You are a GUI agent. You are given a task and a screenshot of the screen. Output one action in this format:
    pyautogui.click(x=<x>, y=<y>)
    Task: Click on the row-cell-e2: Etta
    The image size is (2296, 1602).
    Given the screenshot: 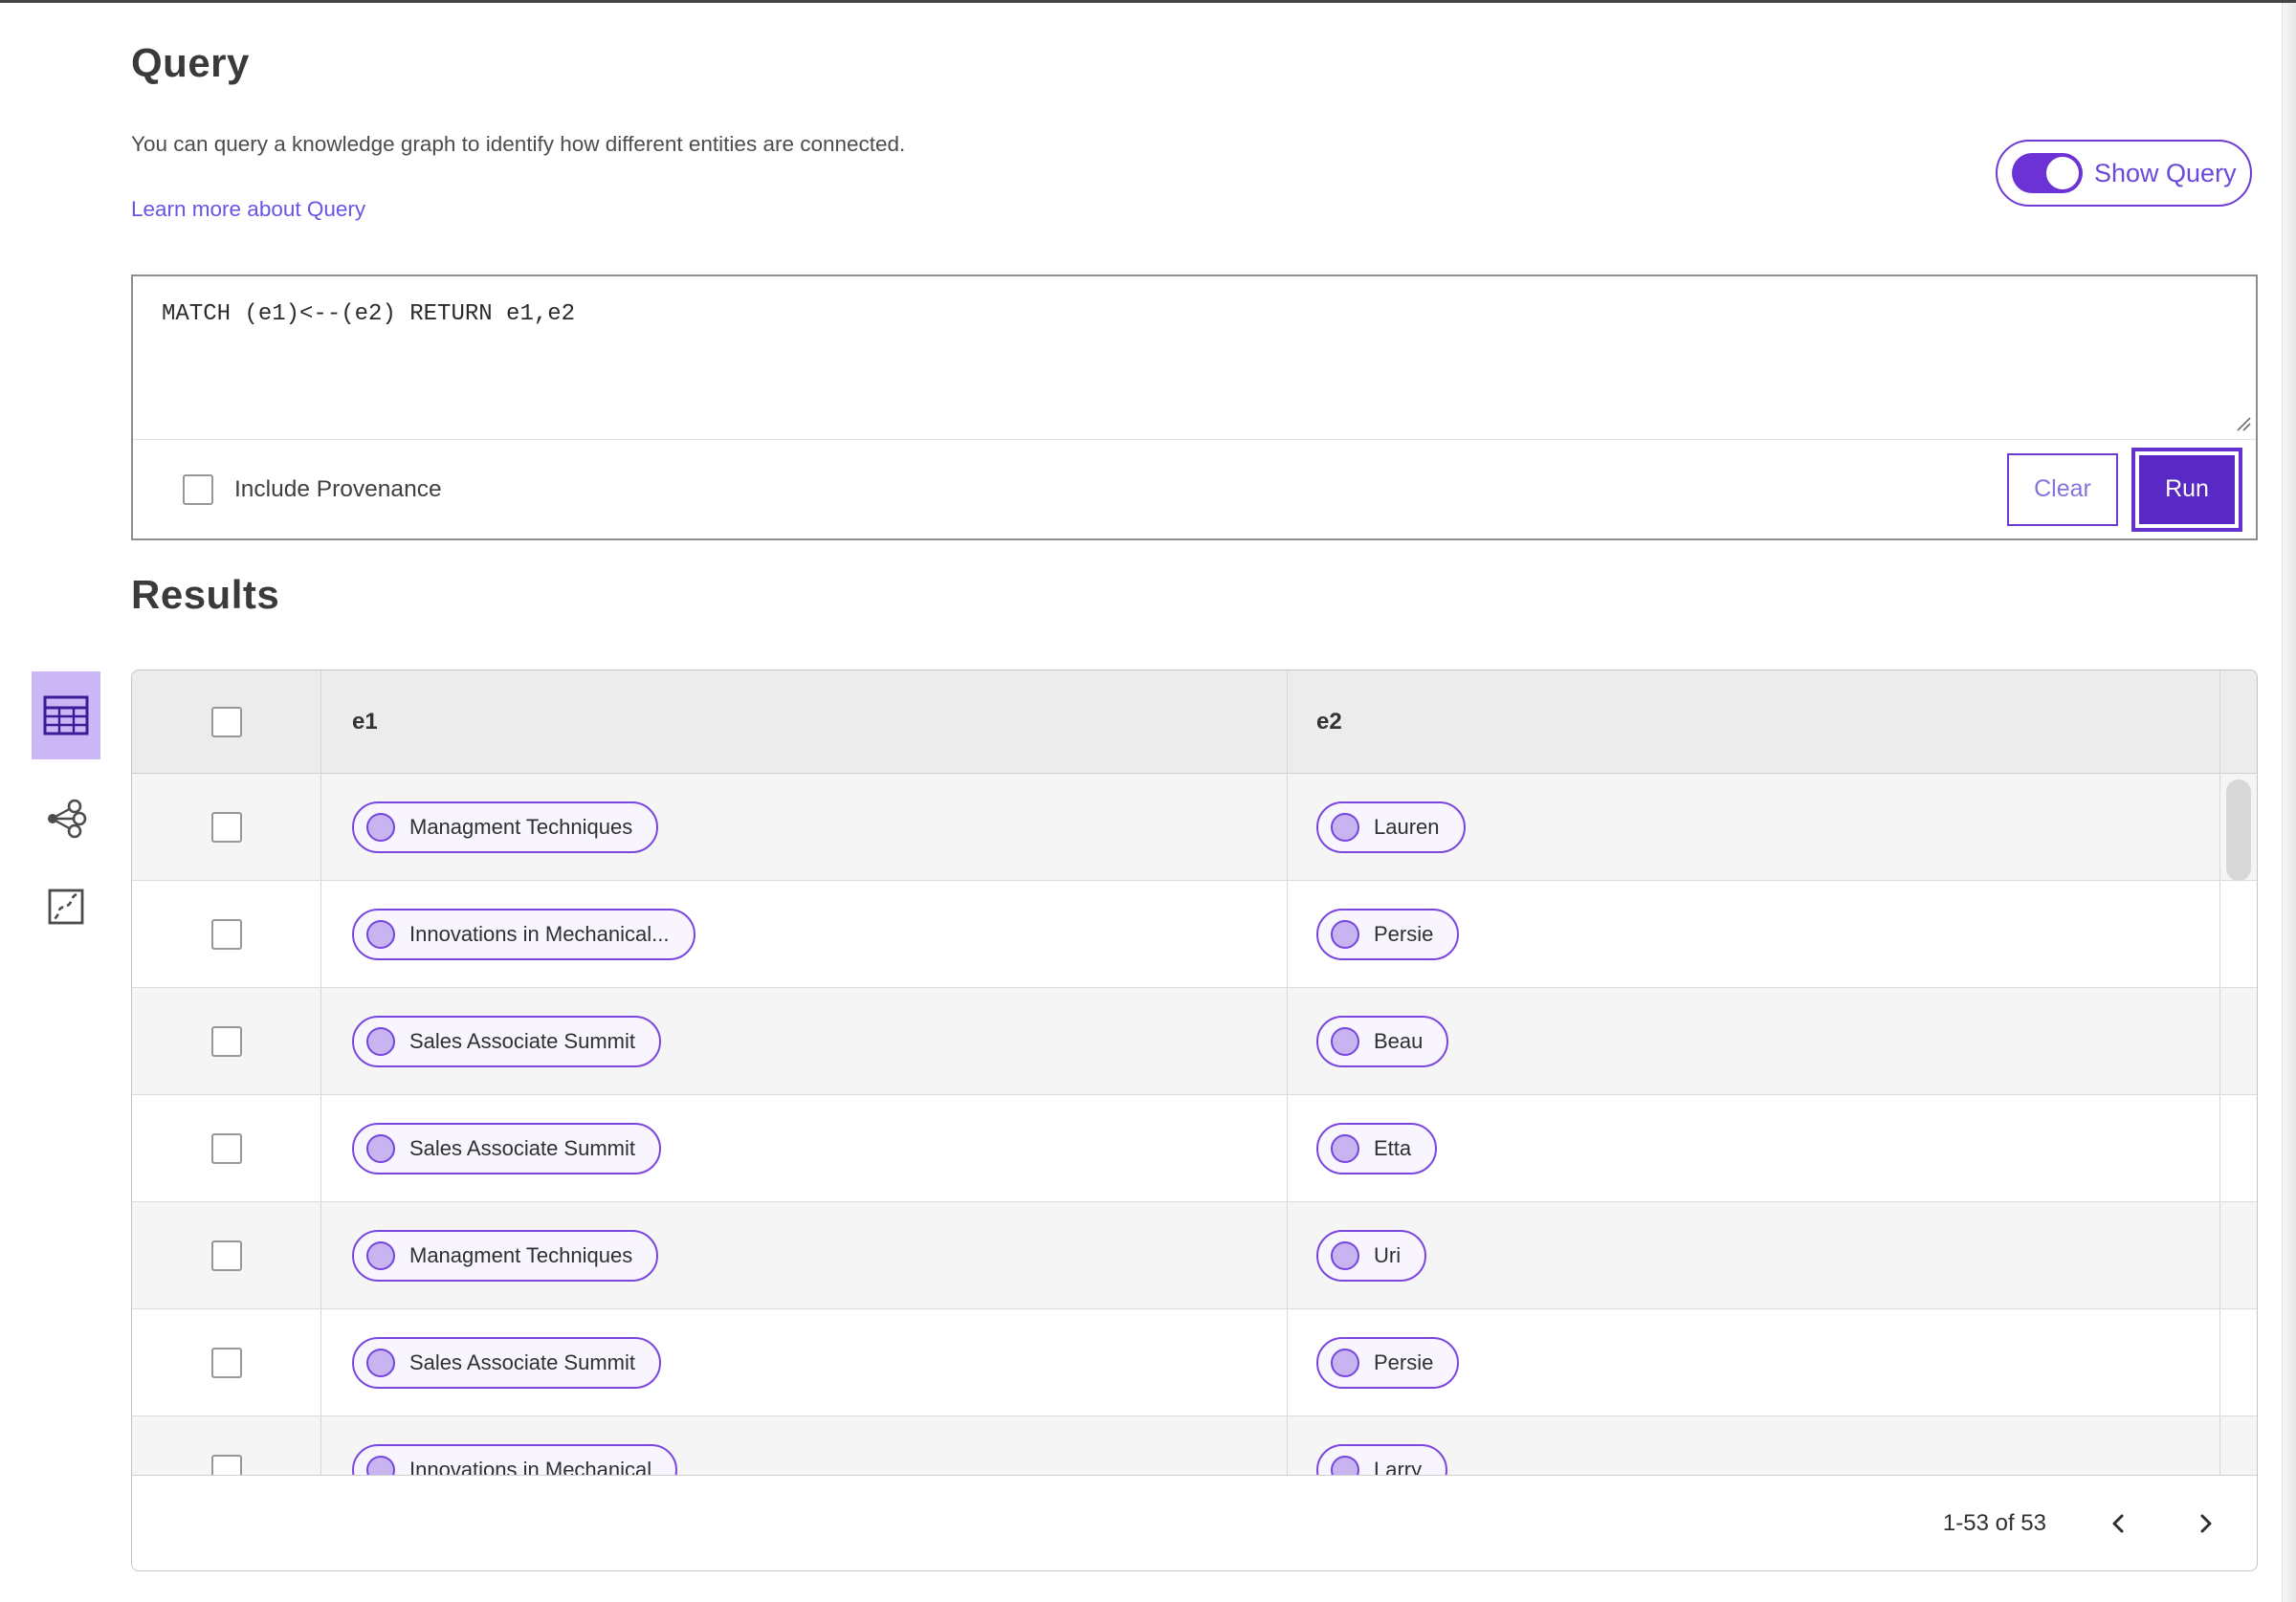 What is the action you would take?
    pyautogui.click(x=1754, y=1148)
    